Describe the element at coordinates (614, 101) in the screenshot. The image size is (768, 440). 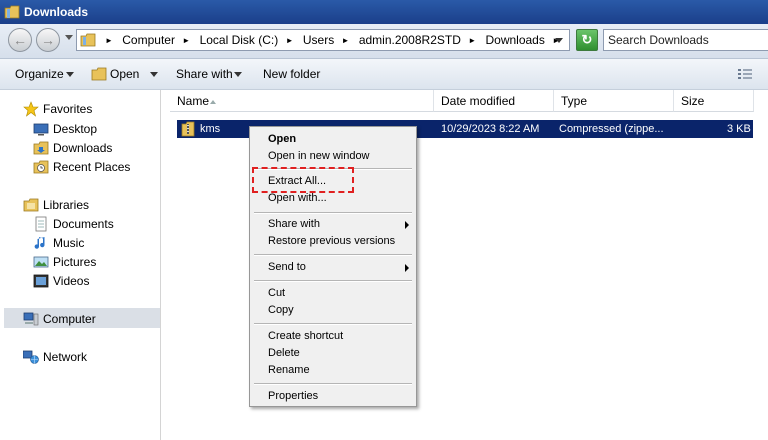
I see `column-header-type: Type` at that location.